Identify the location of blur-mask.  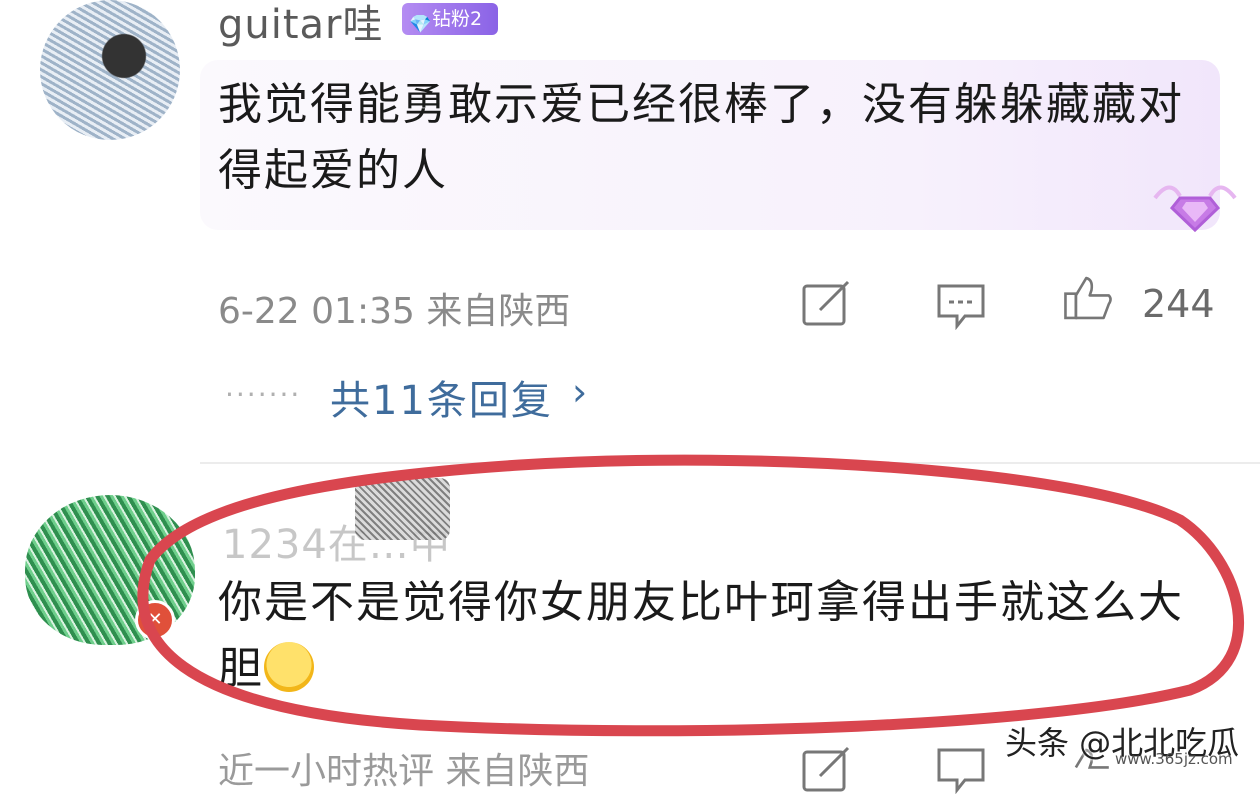
(402, 509).